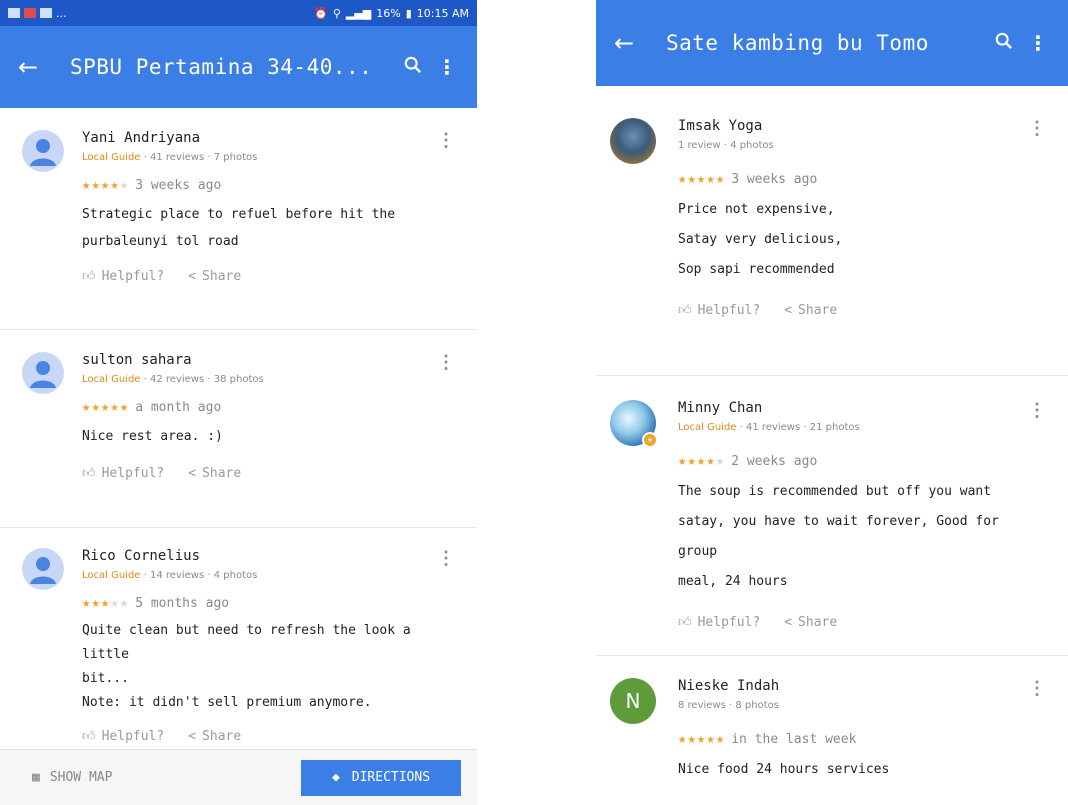 Image resolution: width=1068 pixels, height=805 pixels. Describe the element at coordinates (797, 43) in the screenshot. I see `page-title: Sate kambing bu Tomo` at that location.